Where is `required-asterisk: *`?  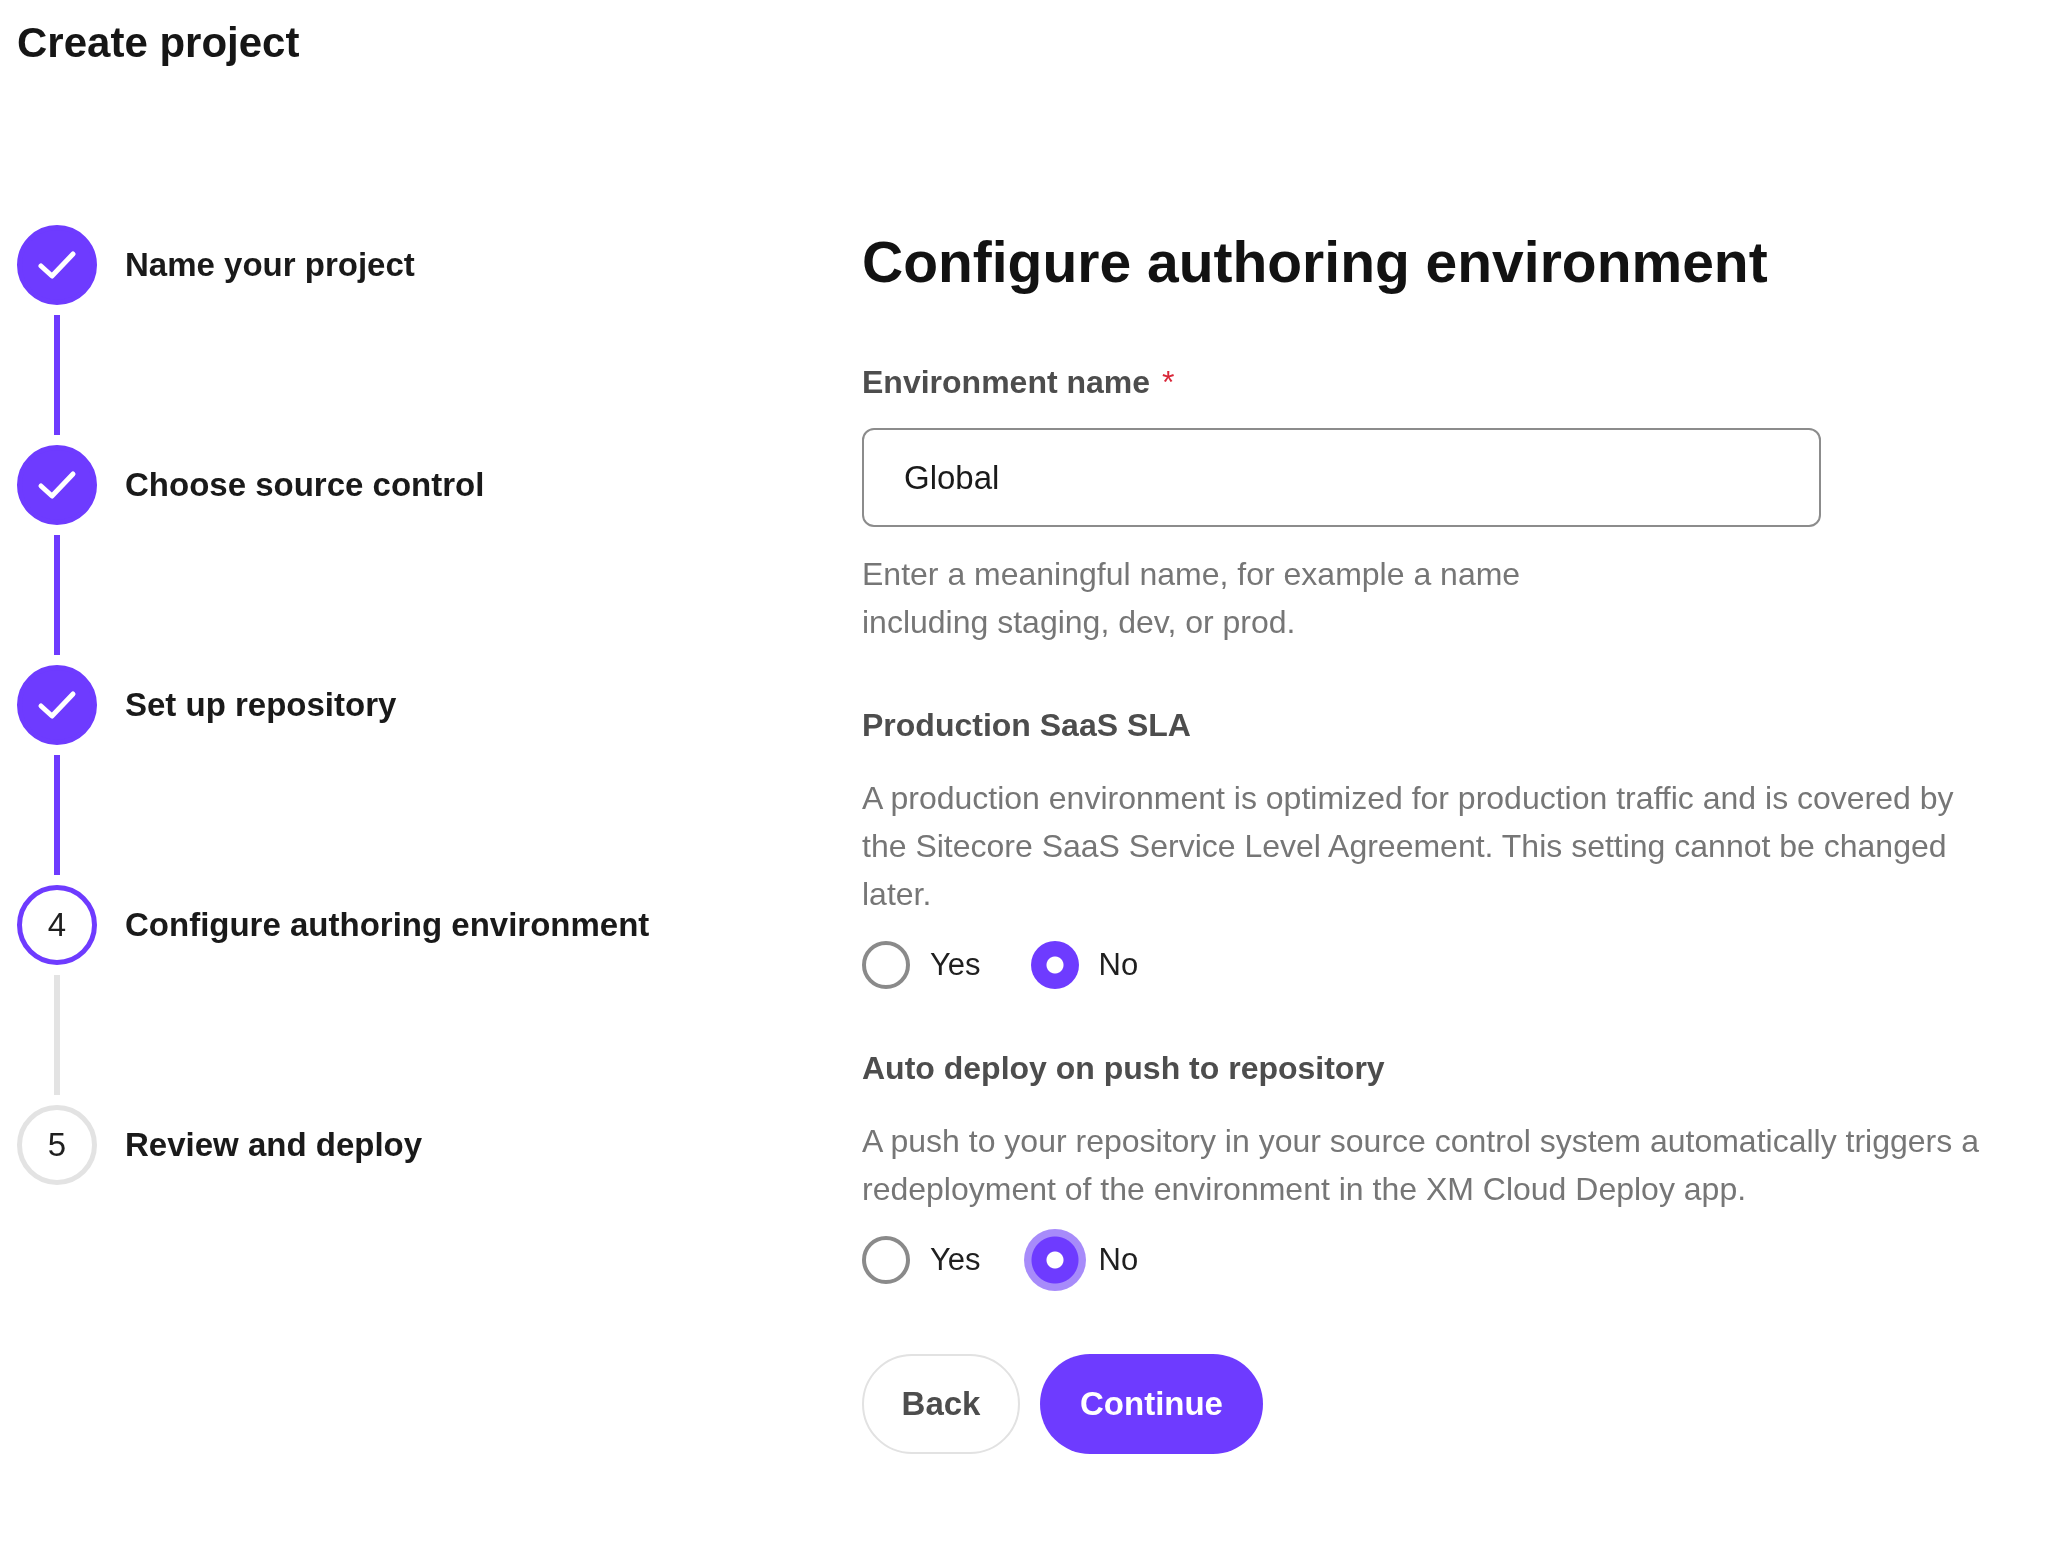 required-asterisk: * is located at coordinates (1168, 382).